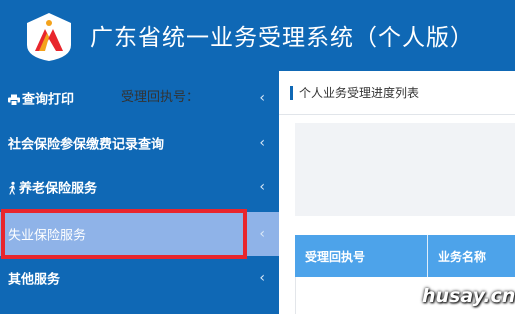  Describe the element at coordinates (58, 189) in the screenshot. I see `sidebar-item-text: 养老保险服务` at that location.